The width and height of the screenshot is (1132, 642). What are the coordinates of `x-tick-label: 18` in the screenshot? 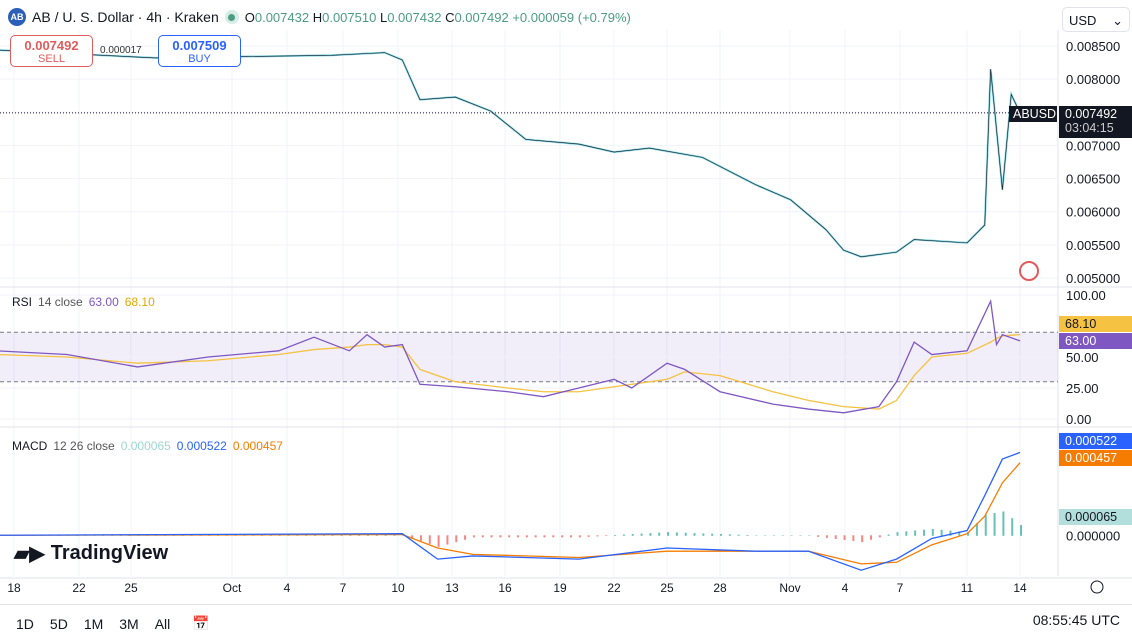 It's located at (14, 588).